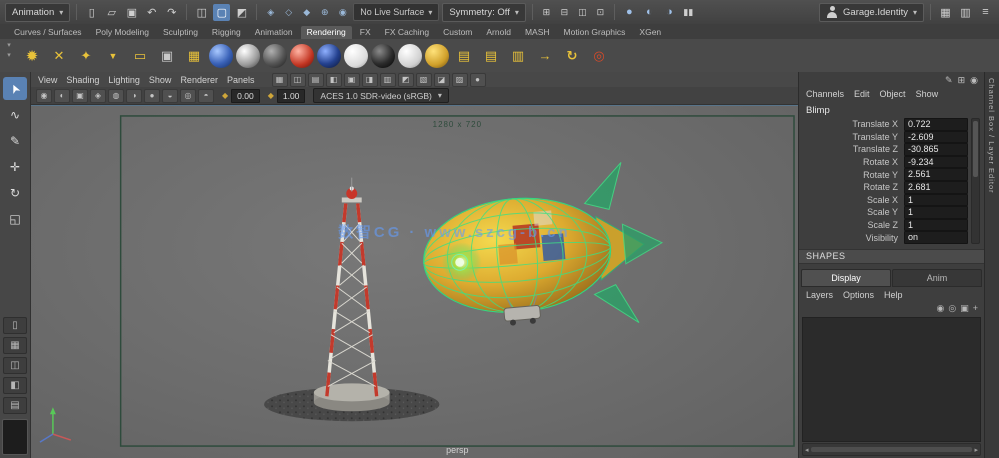  Describe the element at coordinates (459, 79) in the screenshot. I see `viewport-toolbar-icon: ▨` at that location.